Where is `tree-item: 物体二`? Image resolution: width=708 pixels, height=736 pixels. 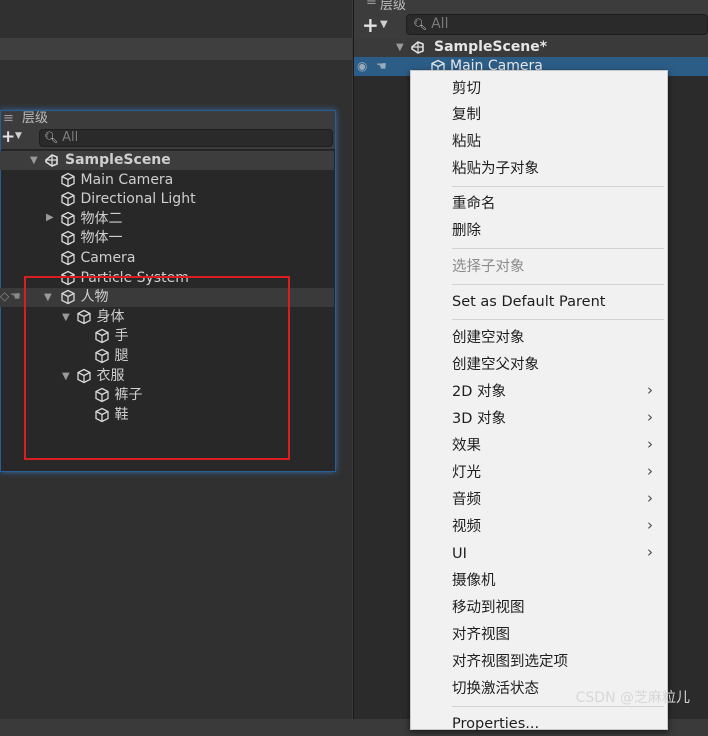 tree-item: 物体二 is located at coordinates (91, 219).